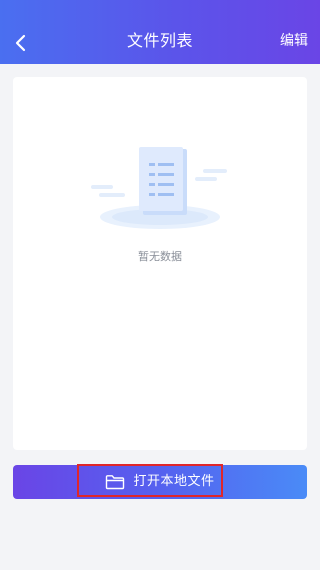 This screenshot has width=320, height=570. I want to click on folder-icon, so click(115, 482).